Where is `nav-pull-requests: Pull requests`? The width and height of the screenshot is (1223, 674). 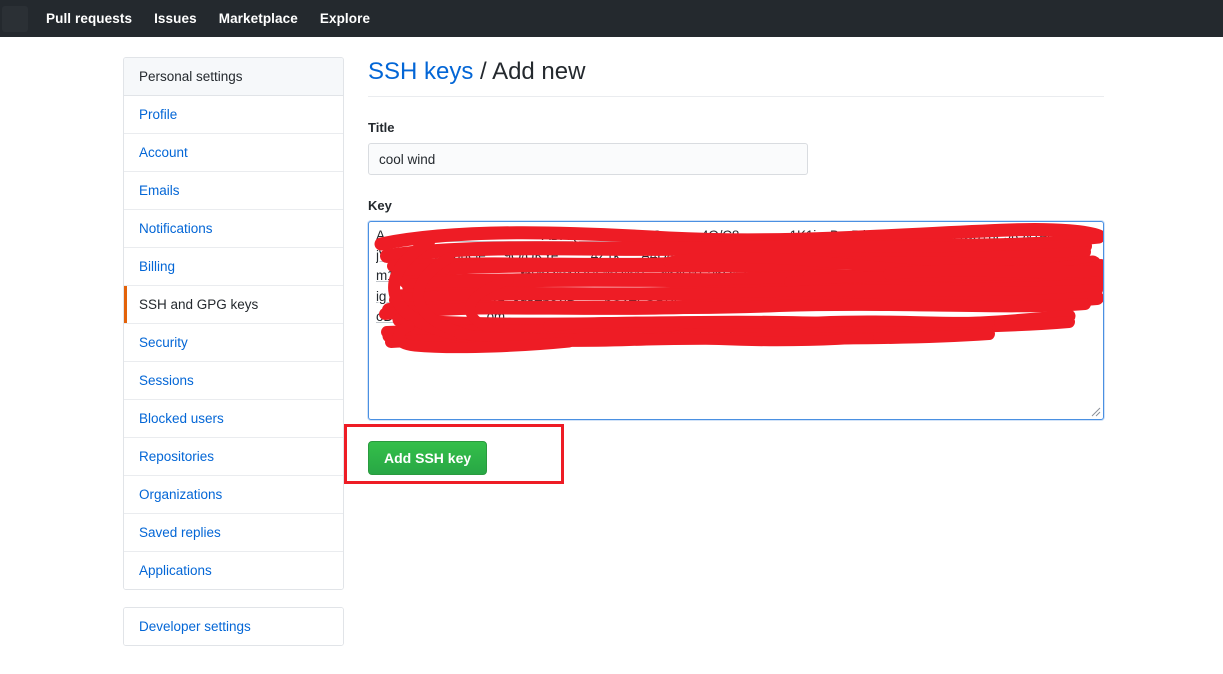 nav-pull-requests: Pull requests is located at coordinates (89, 18).